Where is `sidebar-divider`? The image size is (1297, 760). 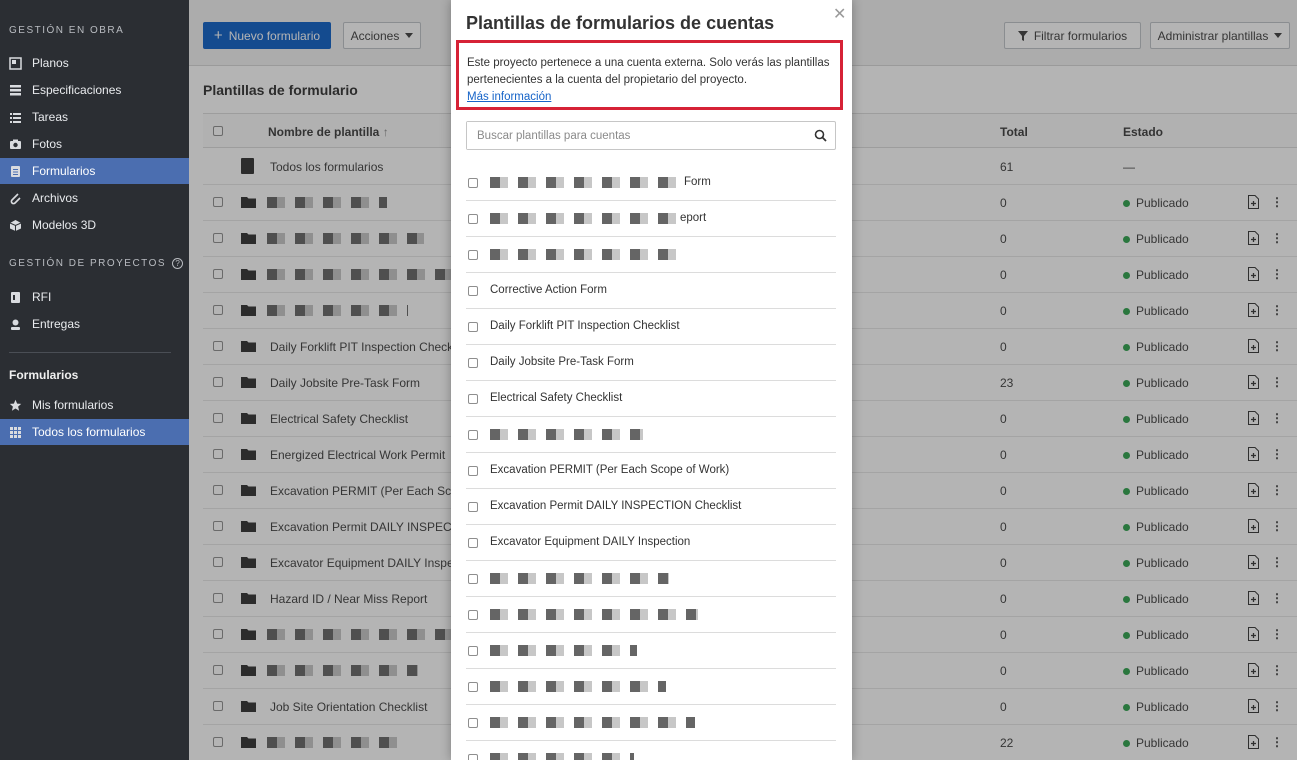
sidebar-divider is located at coordinates (90, 352).